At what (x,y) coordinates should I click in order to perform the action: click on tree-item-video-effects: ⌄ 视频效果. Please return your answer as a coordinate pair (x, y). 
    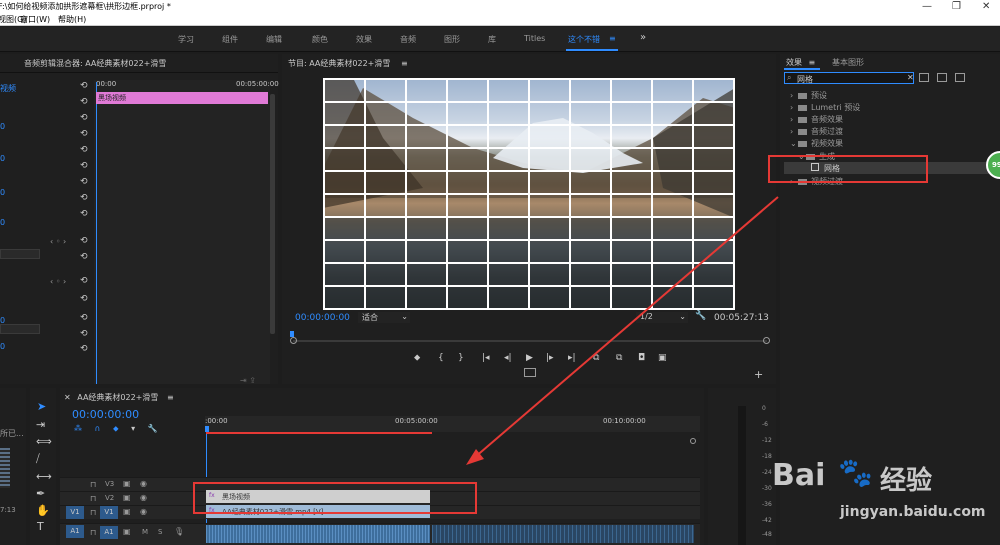
    Looking at the image, I should click on (816, 143).